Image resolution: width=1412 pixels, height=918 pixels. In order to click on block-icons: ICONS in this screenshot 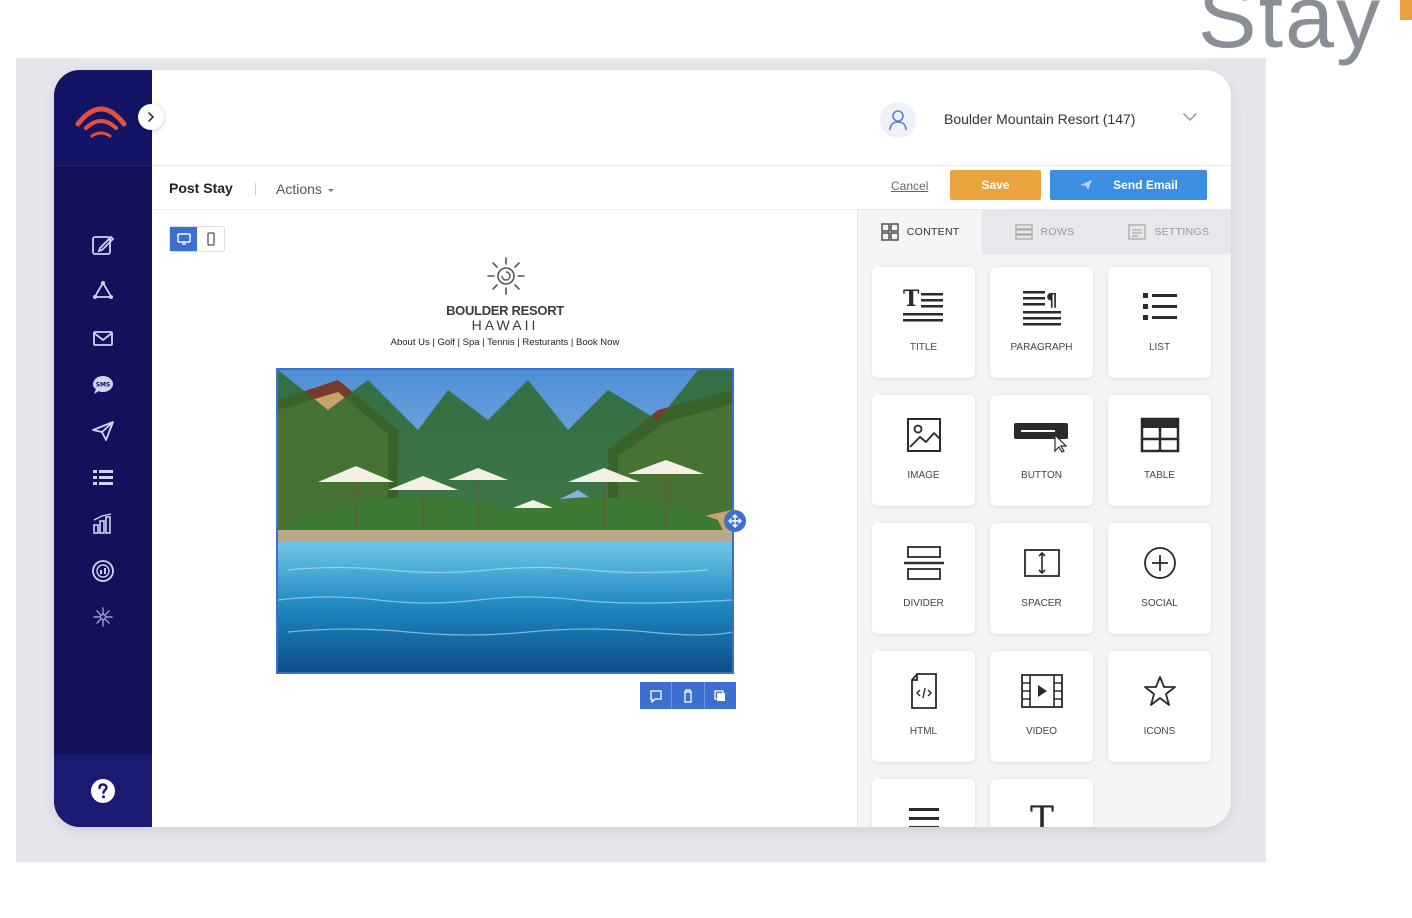, I will do `click(1159, 706)`.